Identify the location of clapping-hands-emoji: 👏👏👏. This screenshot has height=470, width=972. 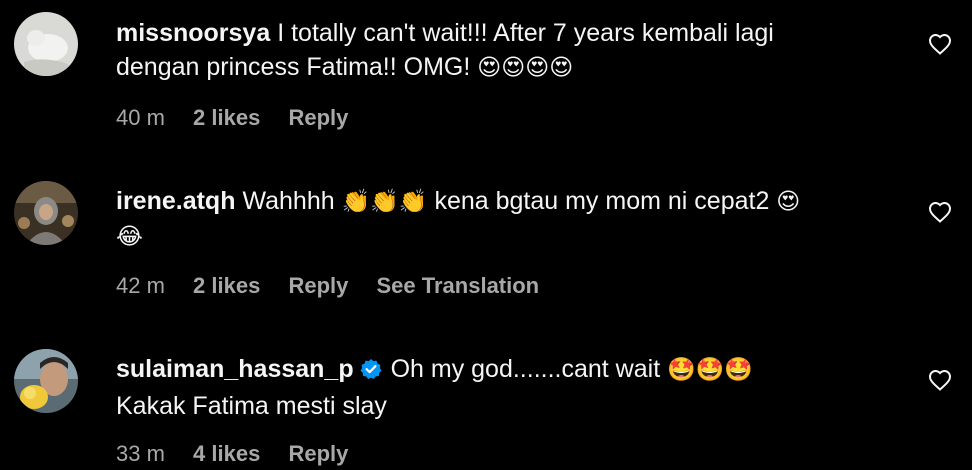
(384, 202).